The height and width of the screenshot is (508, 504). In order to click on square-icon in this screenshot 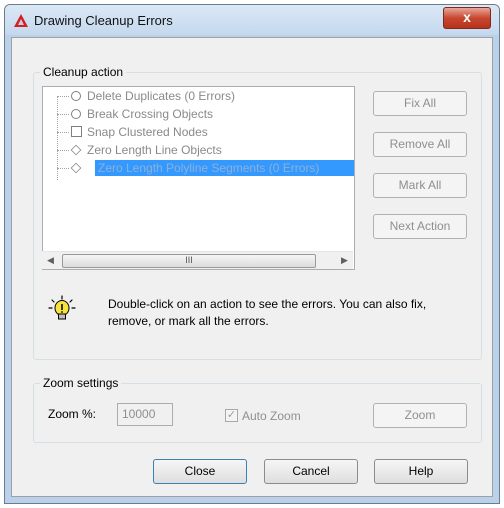, I will do `click(76, 131)`.